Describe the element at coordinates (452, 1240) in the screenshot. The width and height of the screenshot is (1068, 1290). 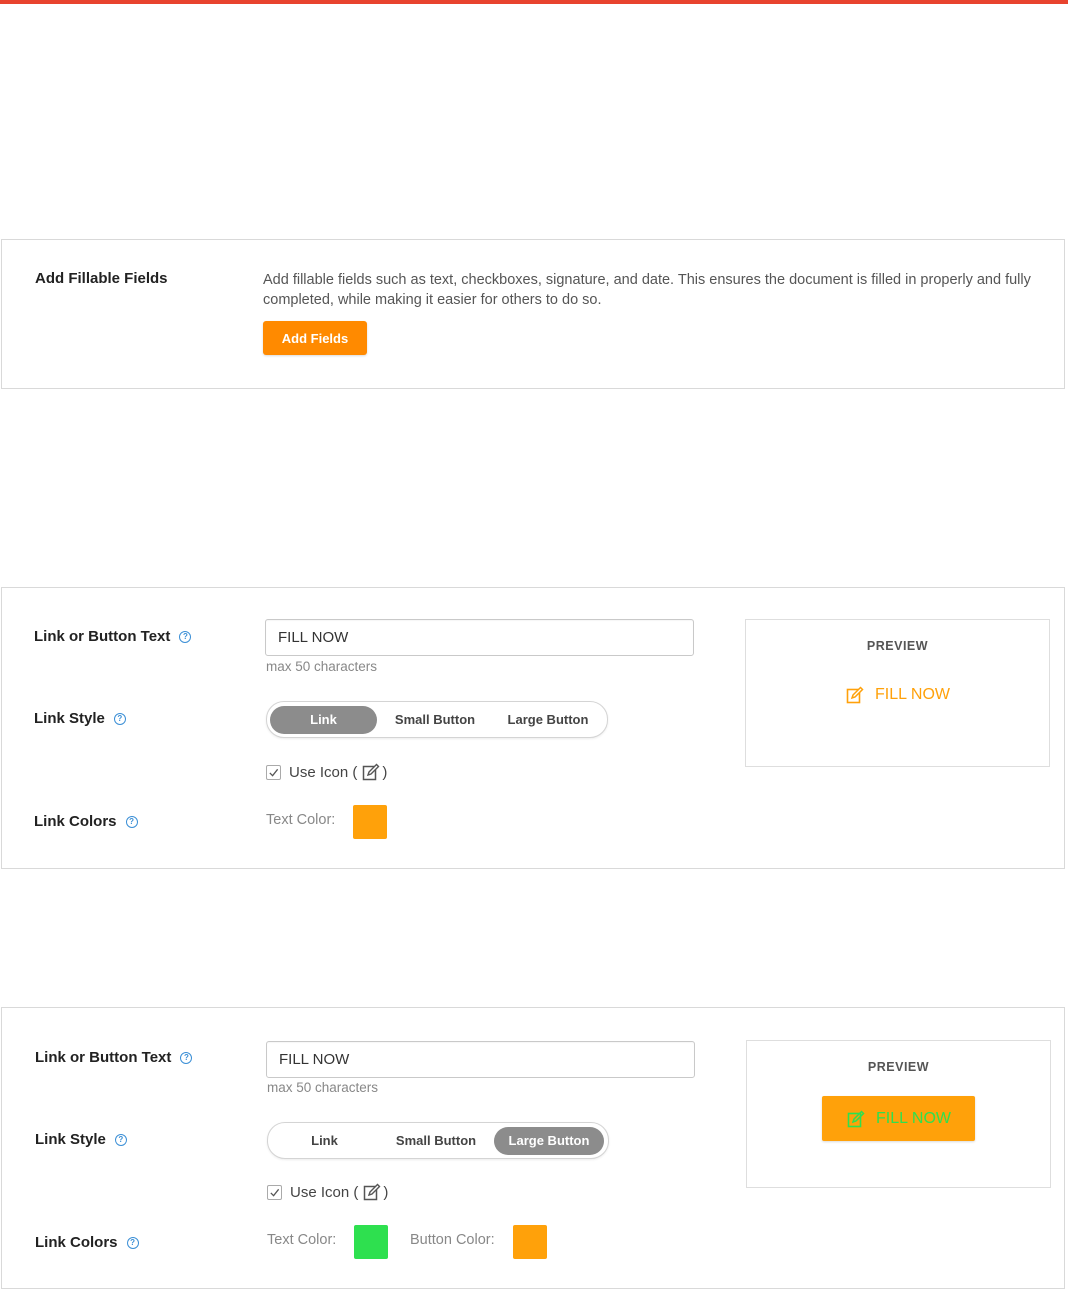
I see `button-color-label: Button Color:` at that location.